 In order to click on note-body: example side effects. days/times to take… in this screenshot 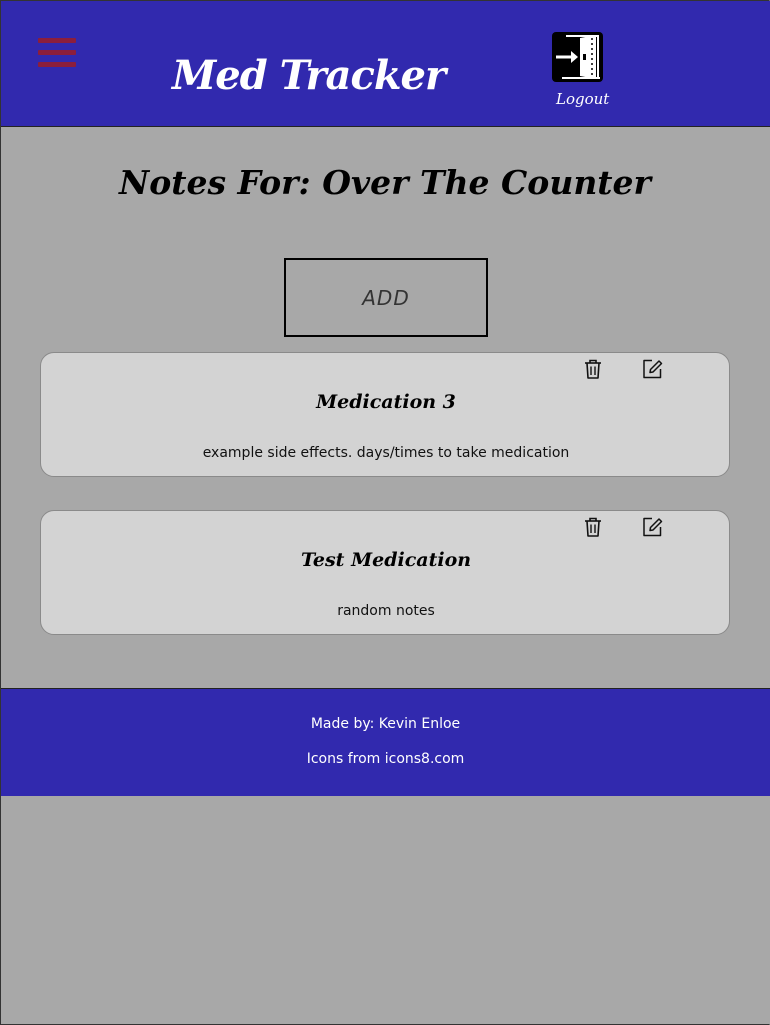, I will do `click(386, 453)`.